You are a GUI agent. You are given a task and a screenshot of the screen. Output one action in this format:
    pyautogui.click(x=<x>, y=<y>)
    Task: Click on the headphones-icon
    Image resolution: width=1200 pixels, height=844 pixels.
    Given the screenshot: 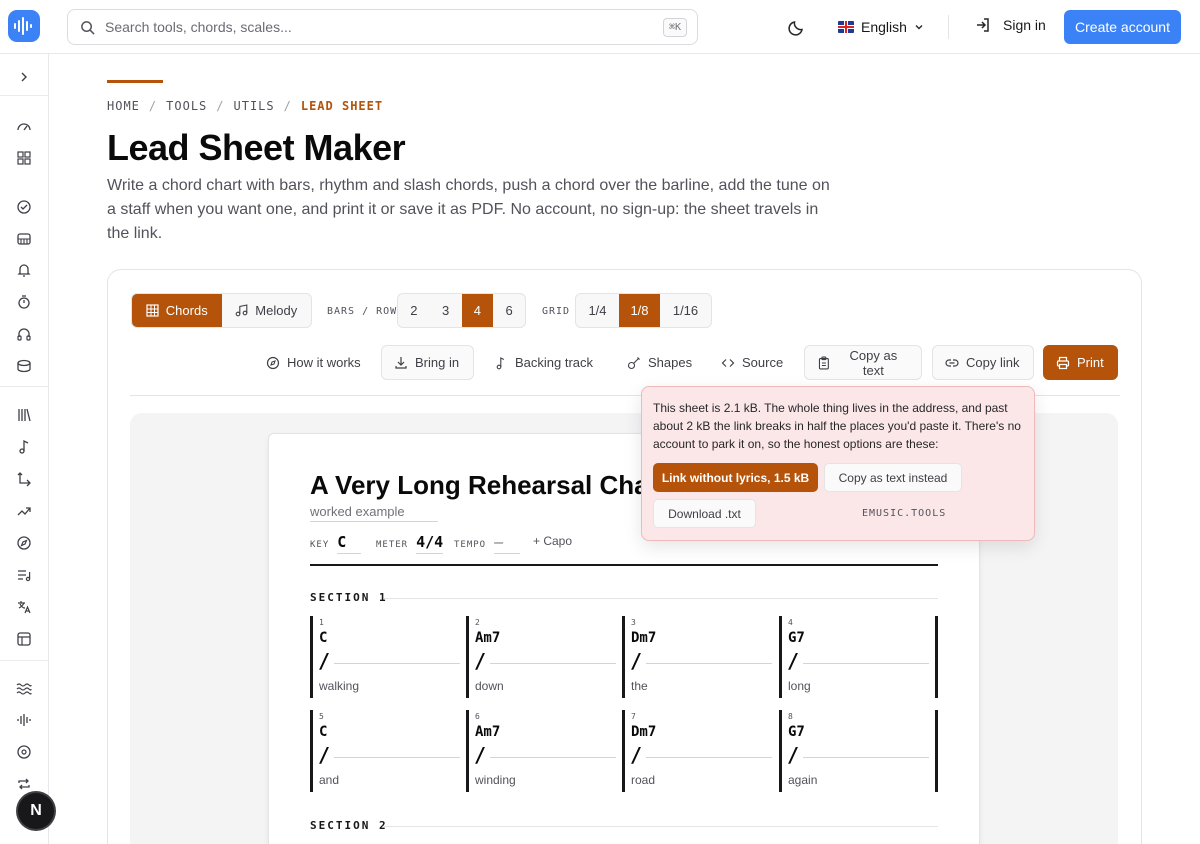 What is the action you would take?
    pyautogui.click(x=24, y=334)
    